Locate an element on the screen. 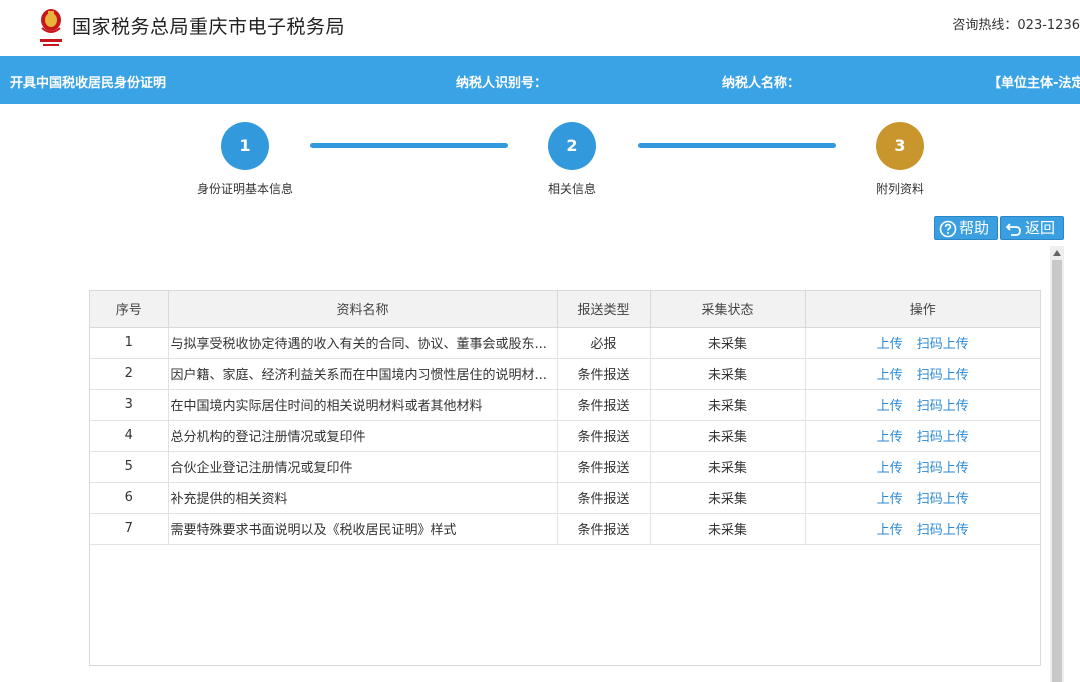 Image resolution: width=1080 pixels, height=682 pixels. header-no: 序号 is located at coordinates (129, 309).